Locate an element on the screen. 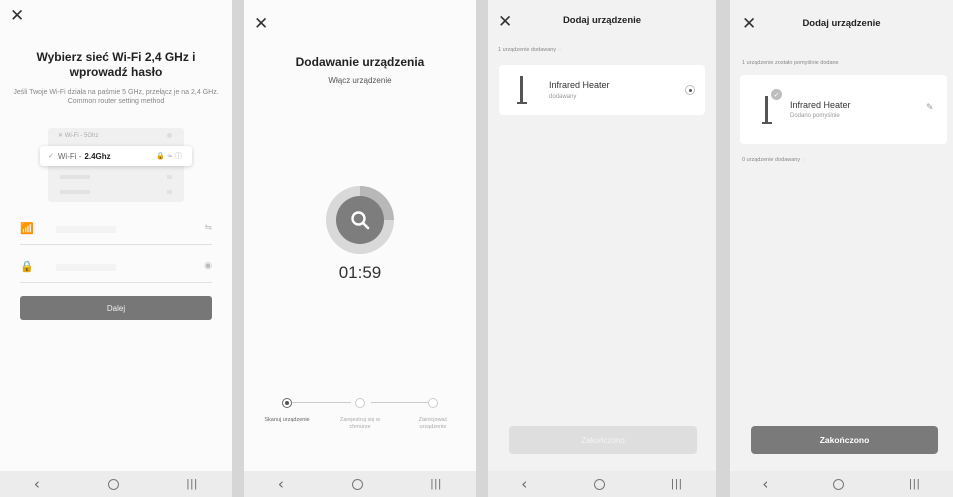 The width and height of the screenshot is (953, 497). step-dot-register is located at coordinates (360, 403).